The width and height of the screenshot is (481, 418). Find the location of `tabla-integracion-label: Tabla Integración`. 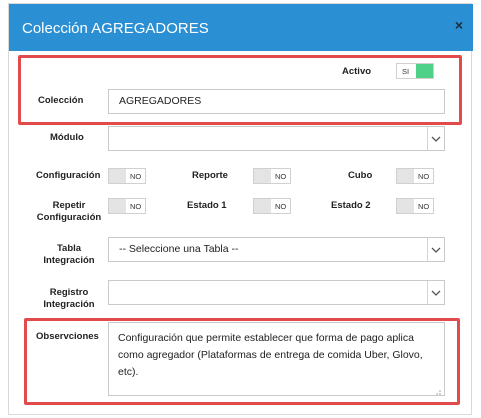

tabla-integracion-label: Tabla Integración is located at coordinates (69, 255).